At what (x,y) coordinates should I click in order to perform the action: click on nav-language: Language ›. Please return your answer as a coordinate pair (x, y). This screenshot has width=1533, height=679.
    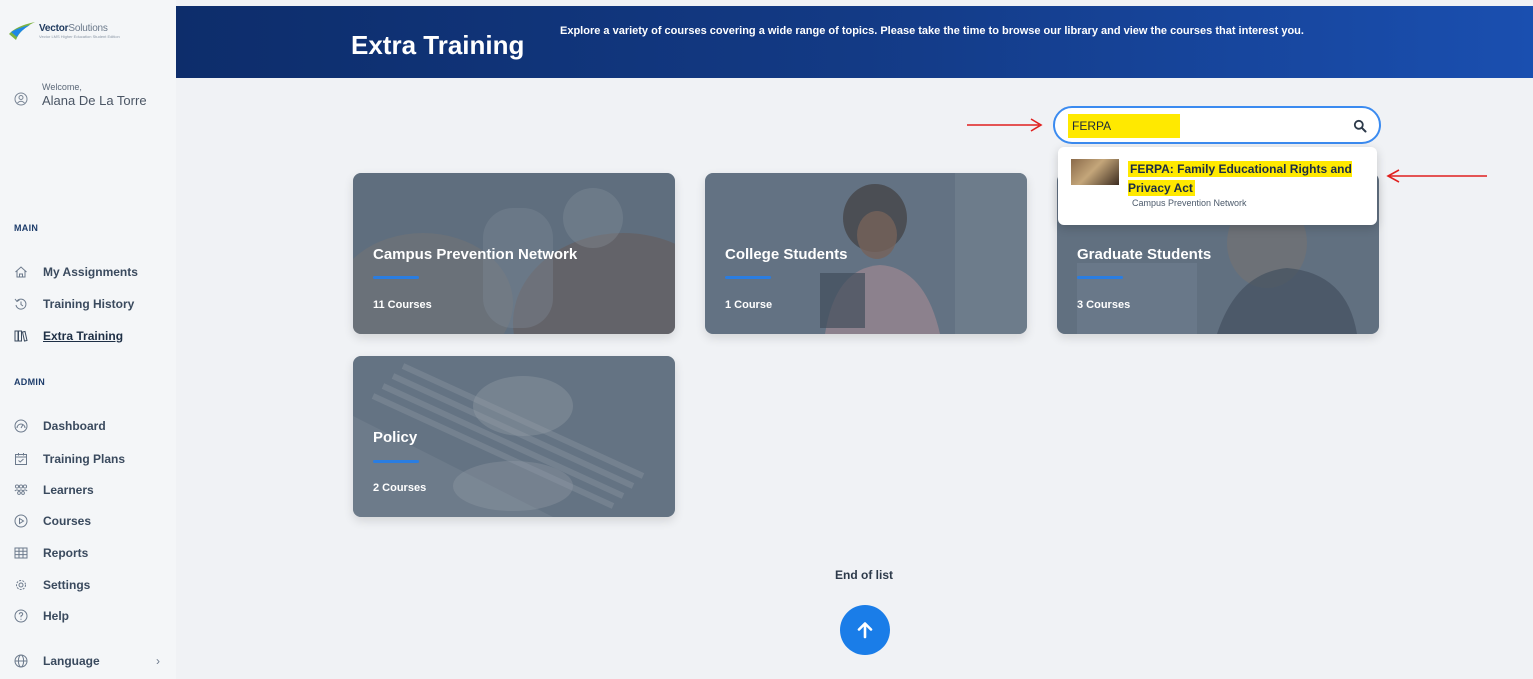
    Looking at the image, I should click on (94, 661).